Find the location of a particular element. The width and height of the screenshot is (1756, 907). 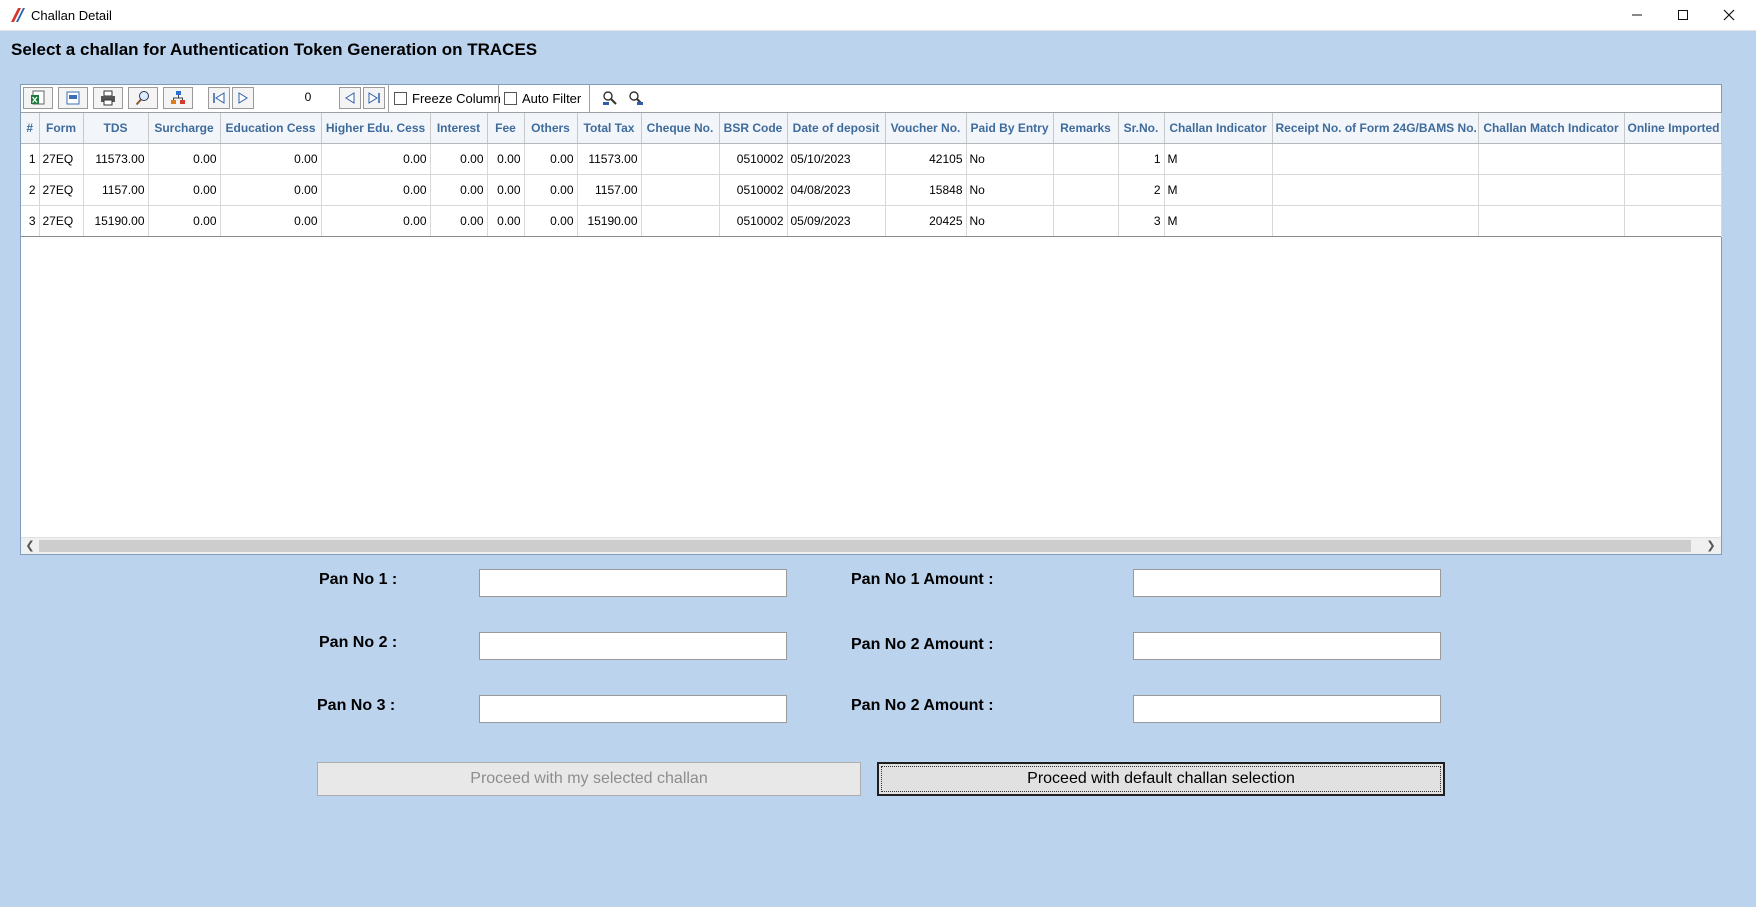

column-header: Form is located at coordinates (61, 128).